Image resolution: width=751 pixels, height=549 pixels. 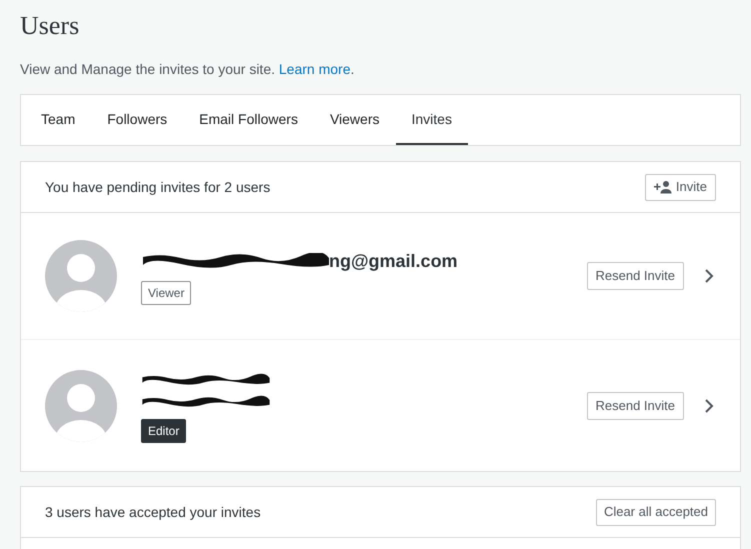 I want to click on tab: Team, so click(x=58, y=120).